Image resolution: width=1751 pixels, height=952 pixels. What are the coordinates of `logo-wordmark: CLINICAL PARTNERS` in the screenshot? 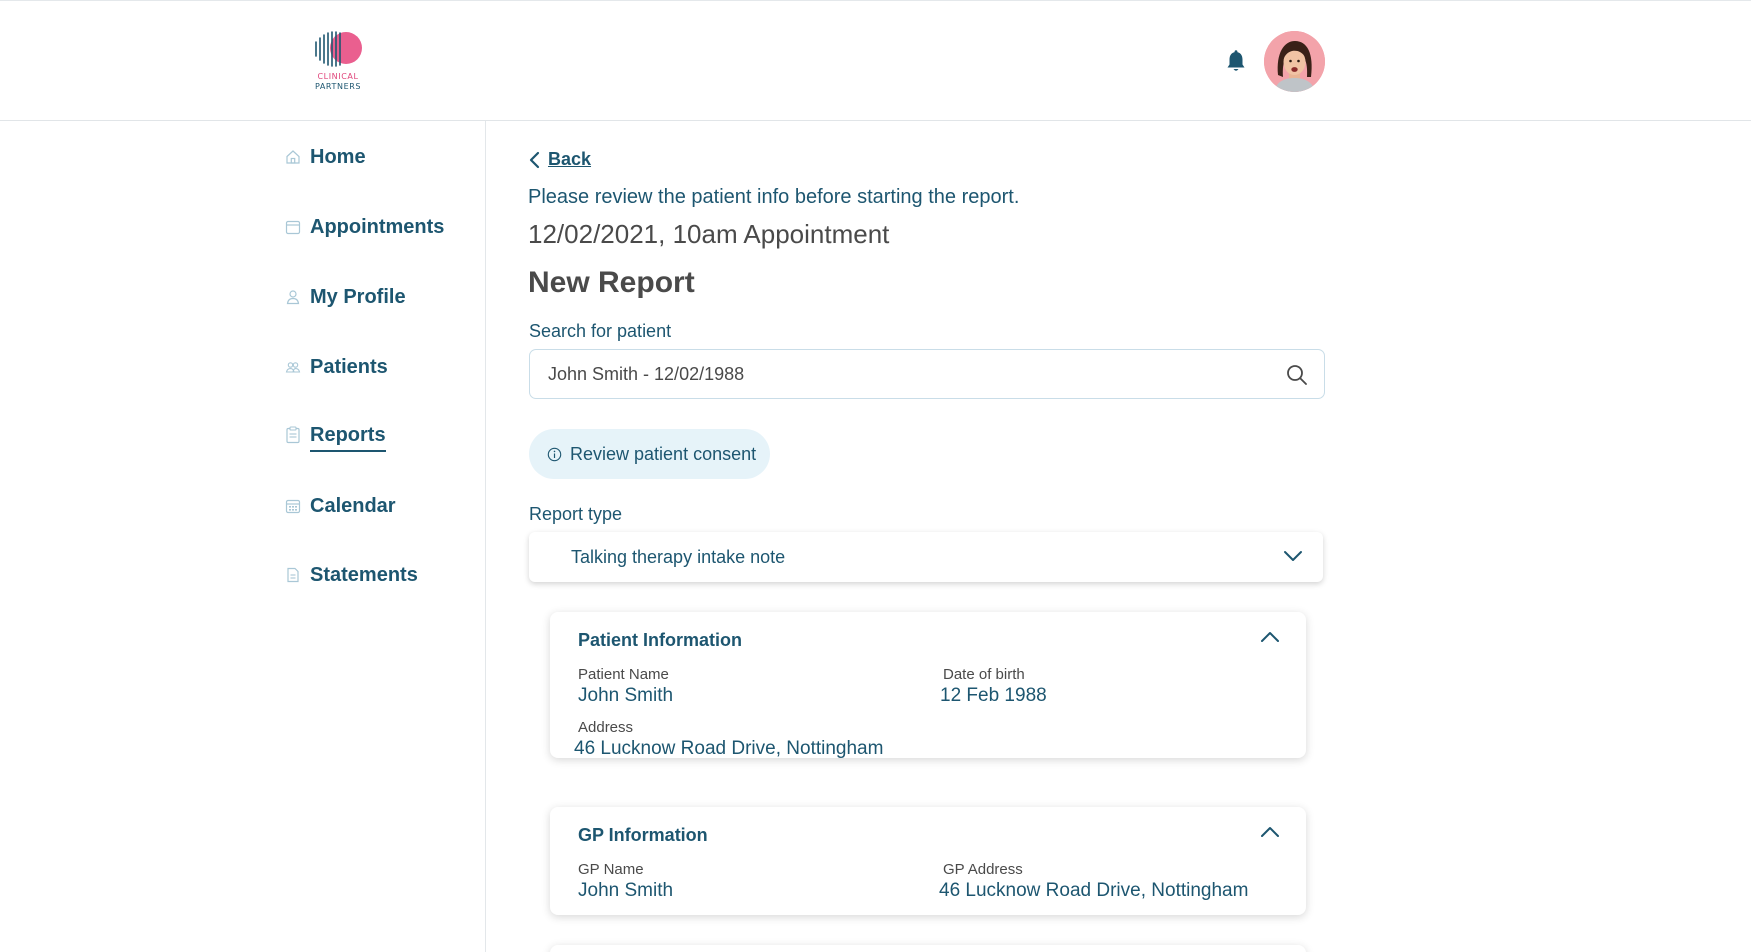 It's located at (338, 82).